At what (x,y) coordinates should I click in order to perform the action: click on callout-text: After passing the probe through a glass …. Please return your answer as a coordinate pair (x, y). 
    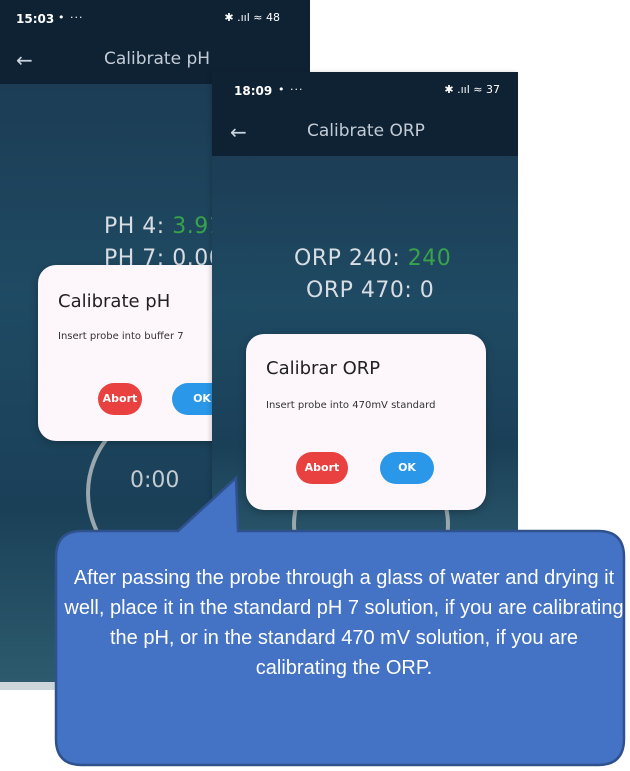
    Looking at the image, I should click on (344, 623).